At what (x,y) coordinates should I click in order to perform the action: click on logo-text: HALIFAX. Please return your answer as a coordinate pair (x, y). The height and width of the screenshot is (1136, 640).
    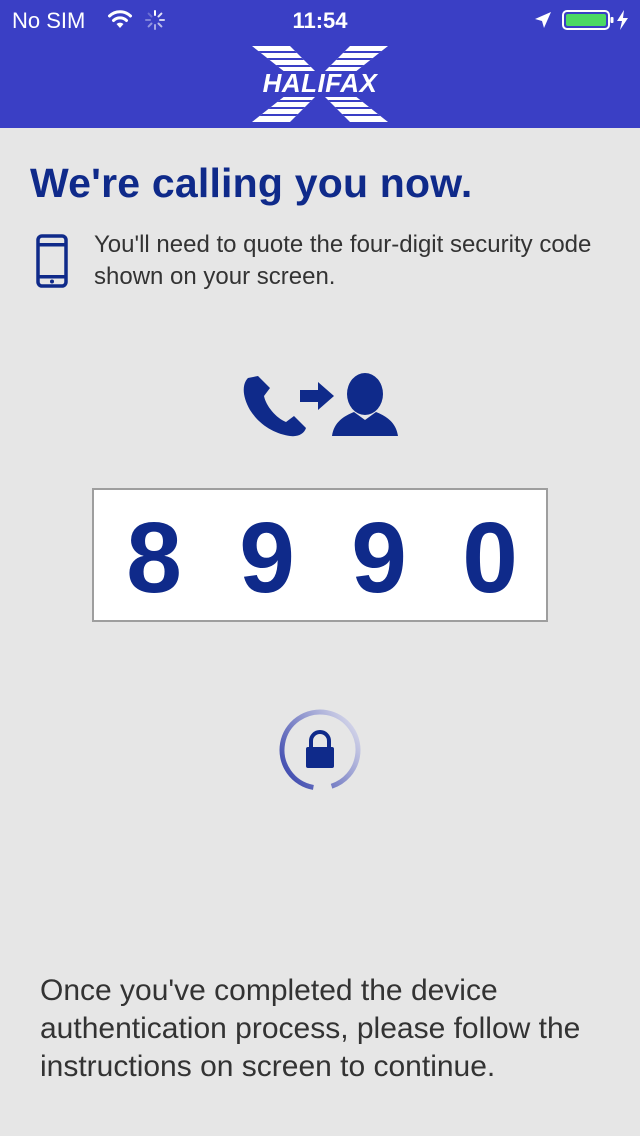
    Looking at the image, I should click on (321, 83).